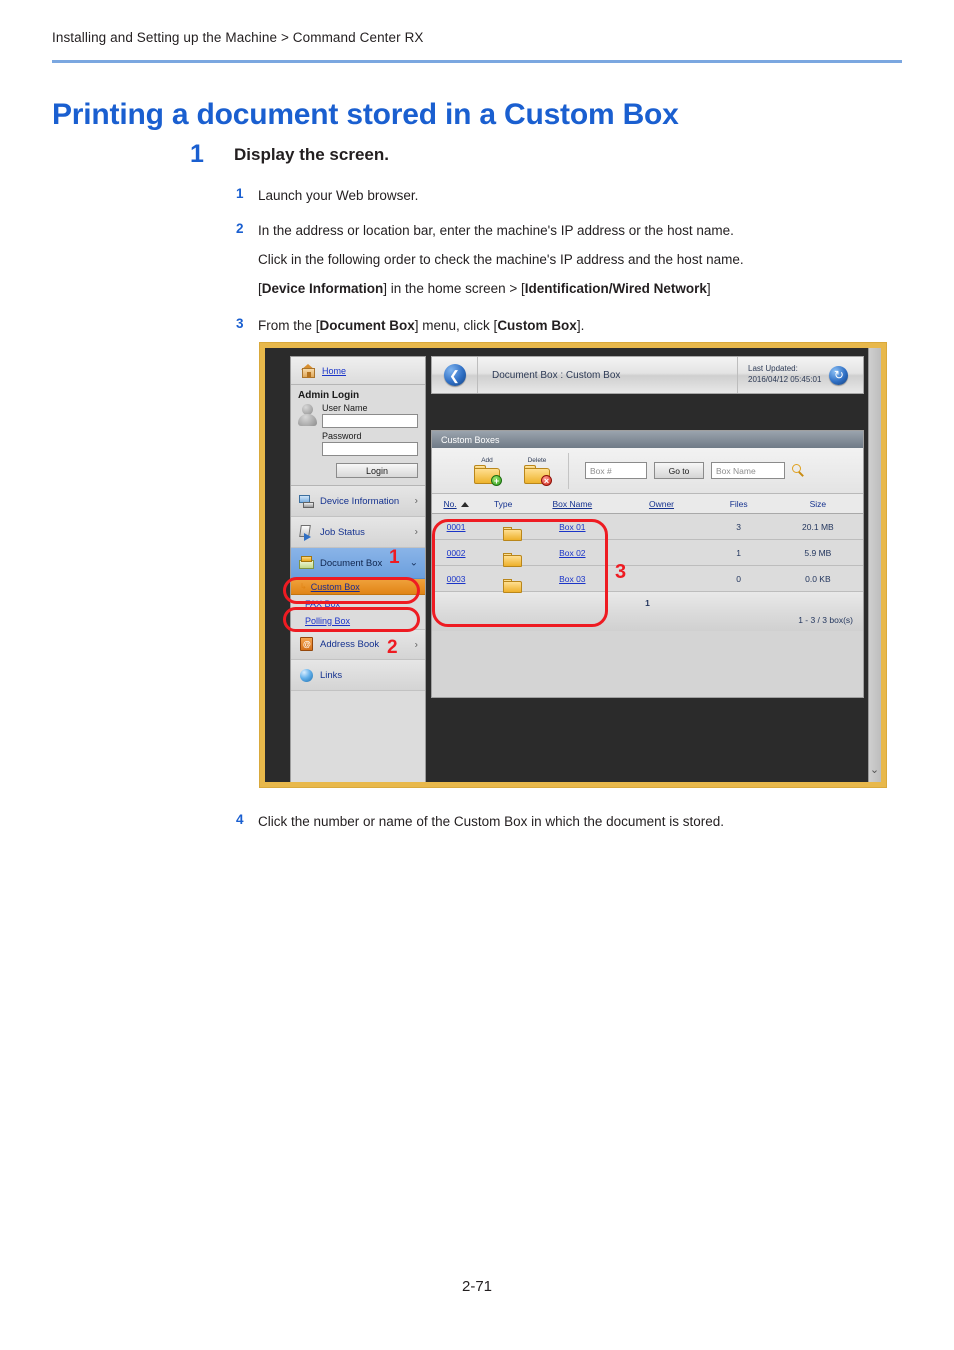 The width and height of the screenshot is (954, 1350). What do you see at coordinates (358, 563) in the screenshot?
I see `sidebar-item-document-box: Document Box ⌄` at bounding box center [358, 563].